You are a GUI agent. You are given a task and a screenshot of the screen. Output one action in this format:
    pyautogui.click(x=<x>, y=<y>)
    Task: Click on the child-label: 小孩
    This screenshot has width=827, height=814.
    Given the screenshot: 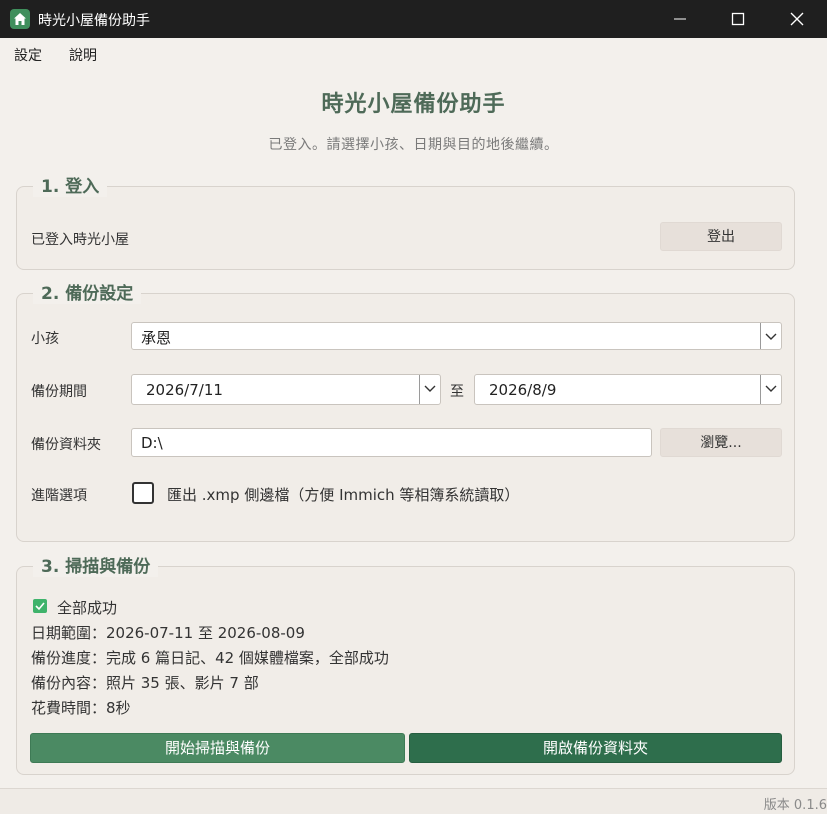 What is the action you would take?
    pyautogui.click(x=45, y=339)
    